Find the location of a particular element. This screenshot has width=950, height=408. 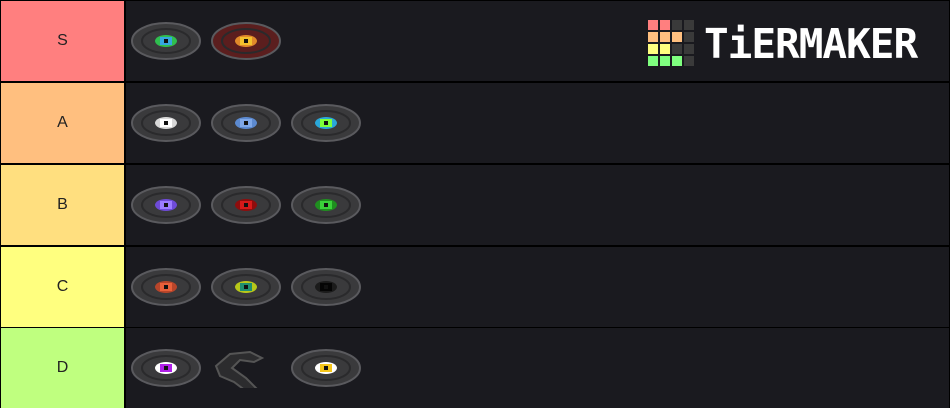

music-disc-red-icon-graphic is located at coordinates (246, 205).